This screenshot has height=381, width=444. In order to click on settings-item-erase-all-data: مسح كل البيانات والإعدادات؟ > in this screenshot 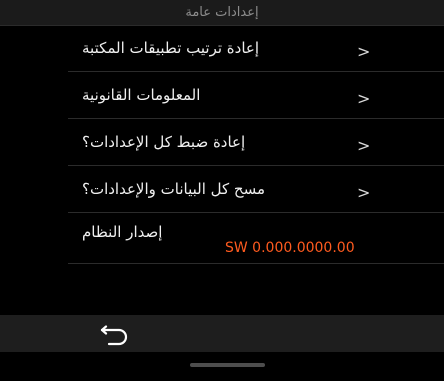, I will do `click(256, 189)`.